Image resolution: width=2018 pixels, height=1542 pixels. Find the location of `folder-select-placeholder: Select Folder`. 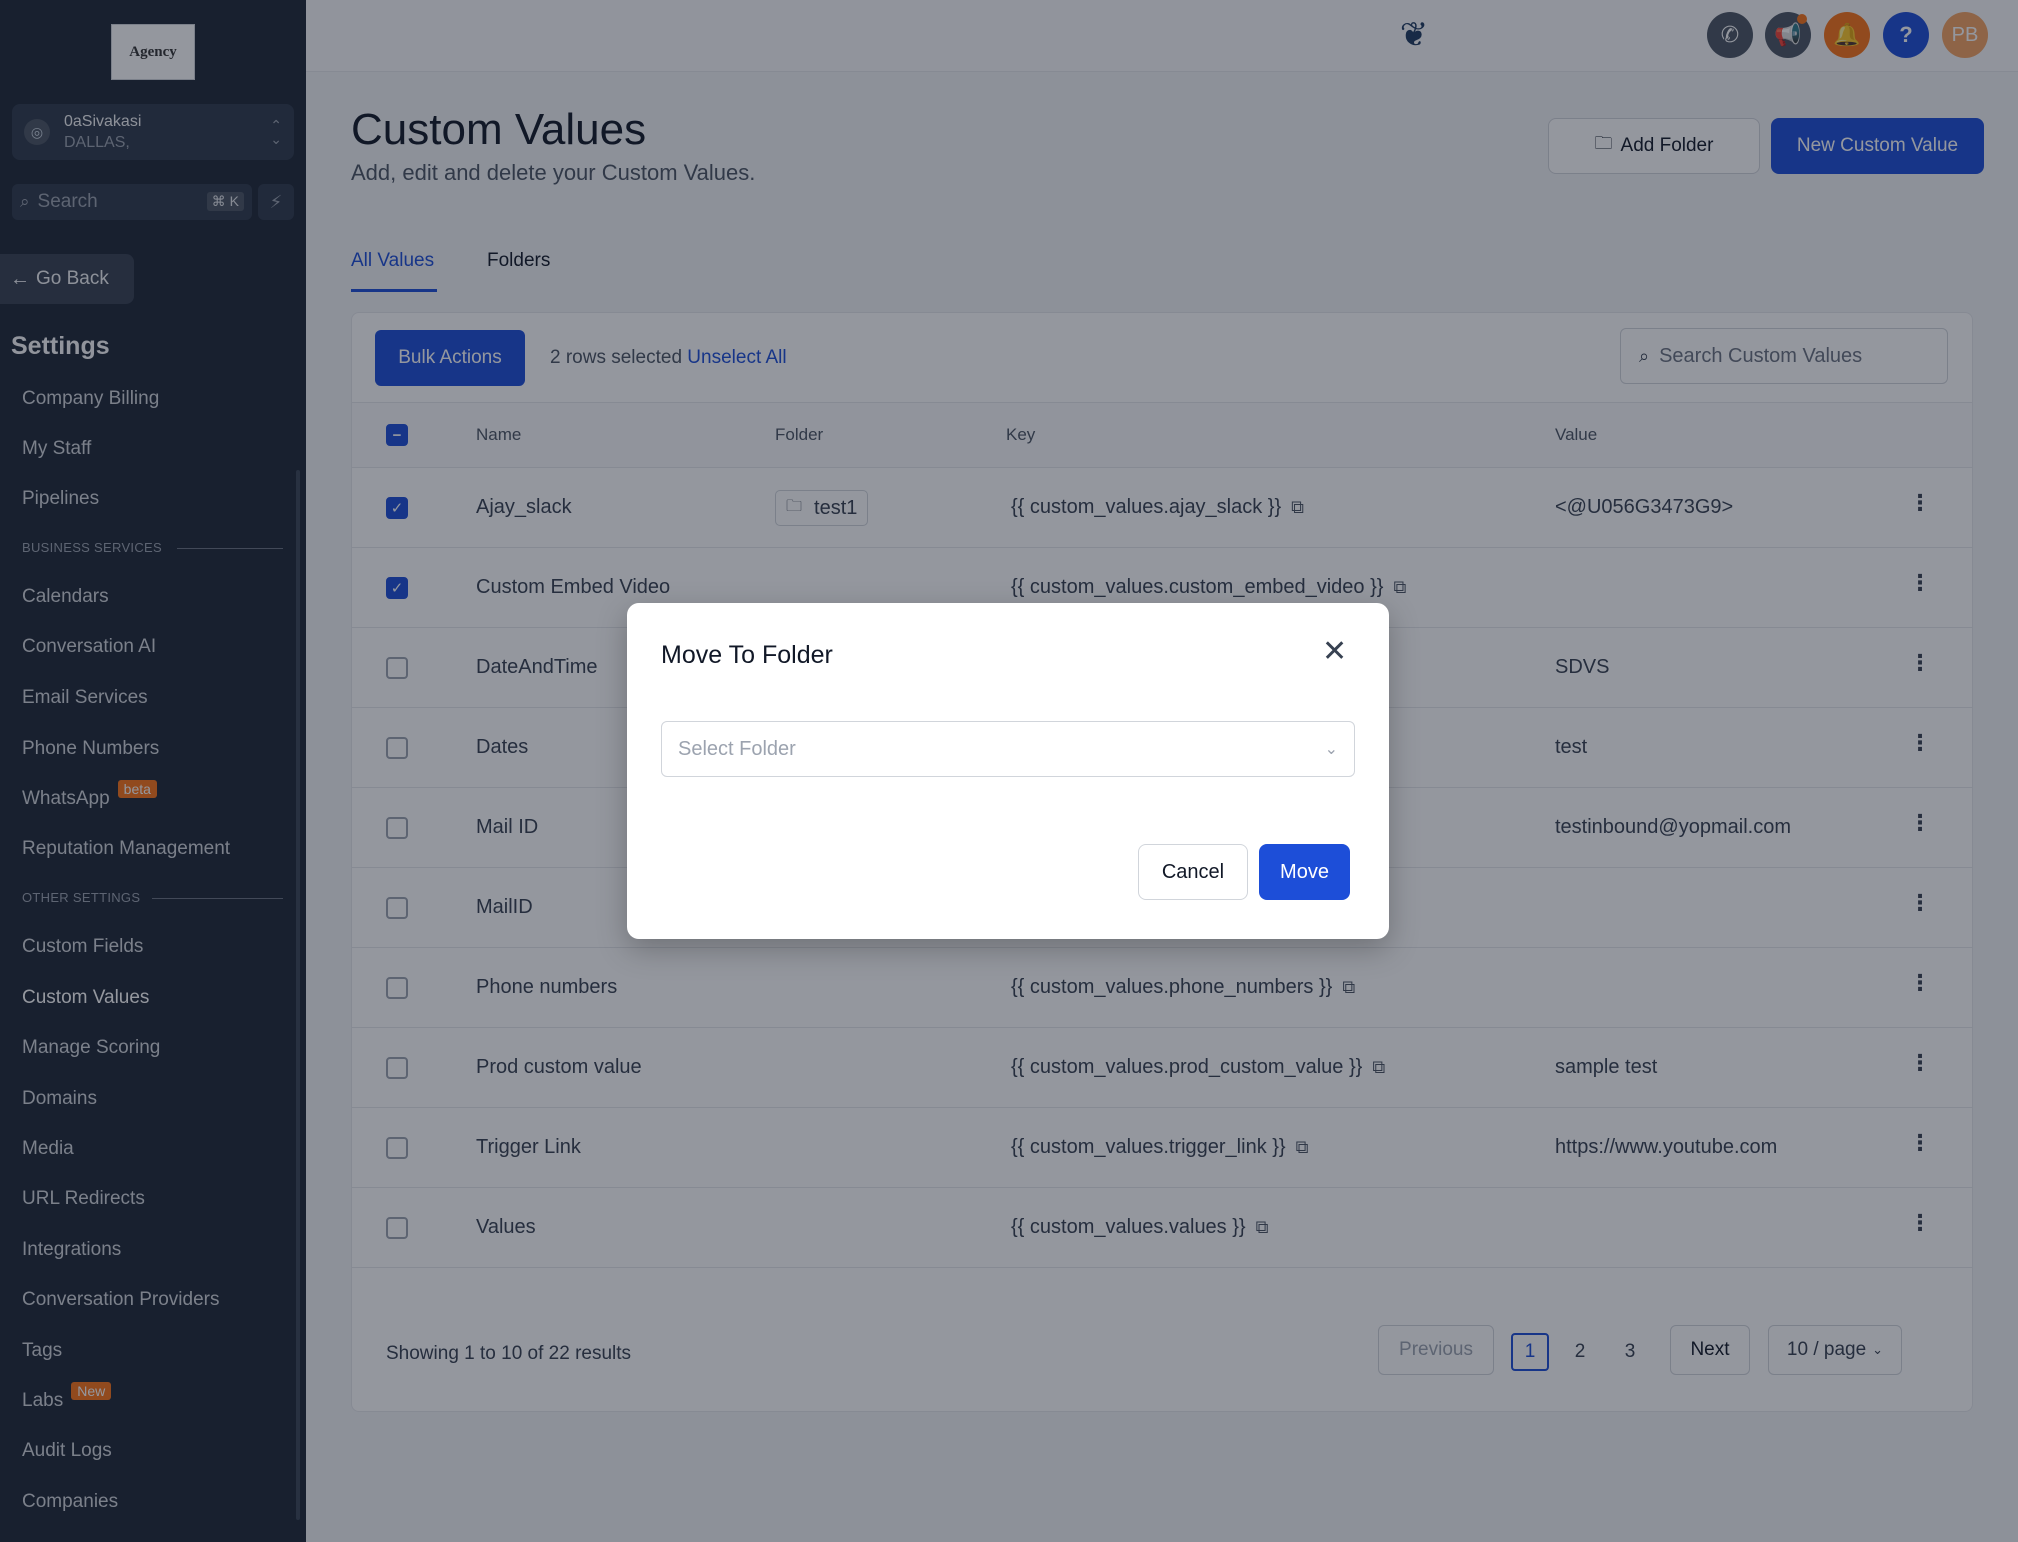

folder-select-placeholder: Select Folder is located at coordinates (737, 748).